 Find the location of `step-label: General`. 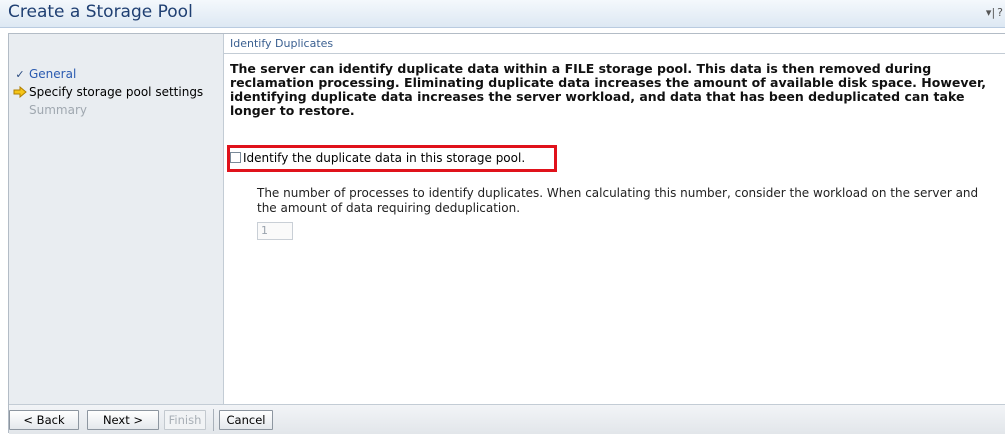

step-label: General is located at coordinates (53, 74).